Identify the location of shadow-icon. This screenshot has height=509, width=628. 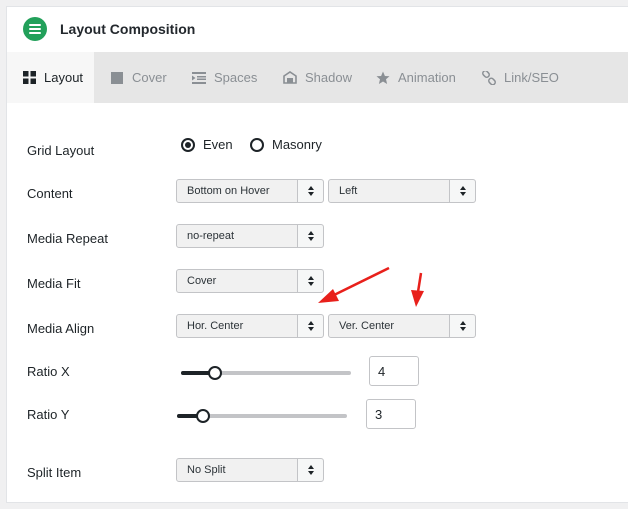
(290, 78).